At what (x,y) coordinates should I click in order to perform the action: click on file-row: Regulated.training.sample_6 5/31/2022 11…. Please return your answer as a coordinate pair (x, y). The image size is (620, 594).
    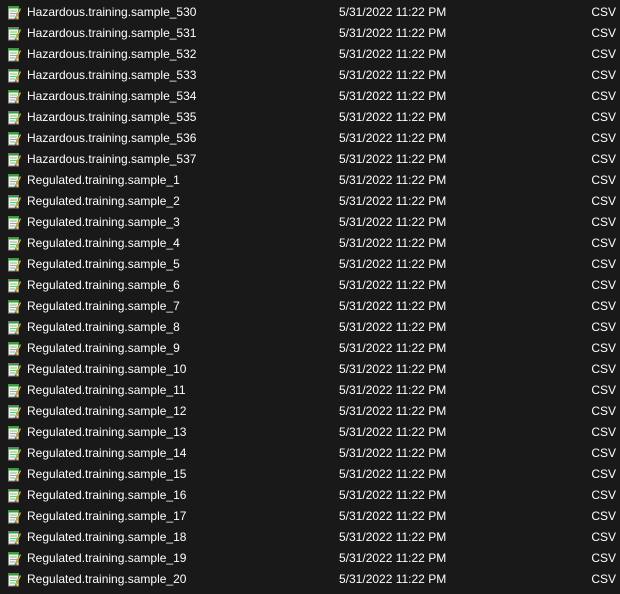
    Looking at the image, I should click on (310, 285).